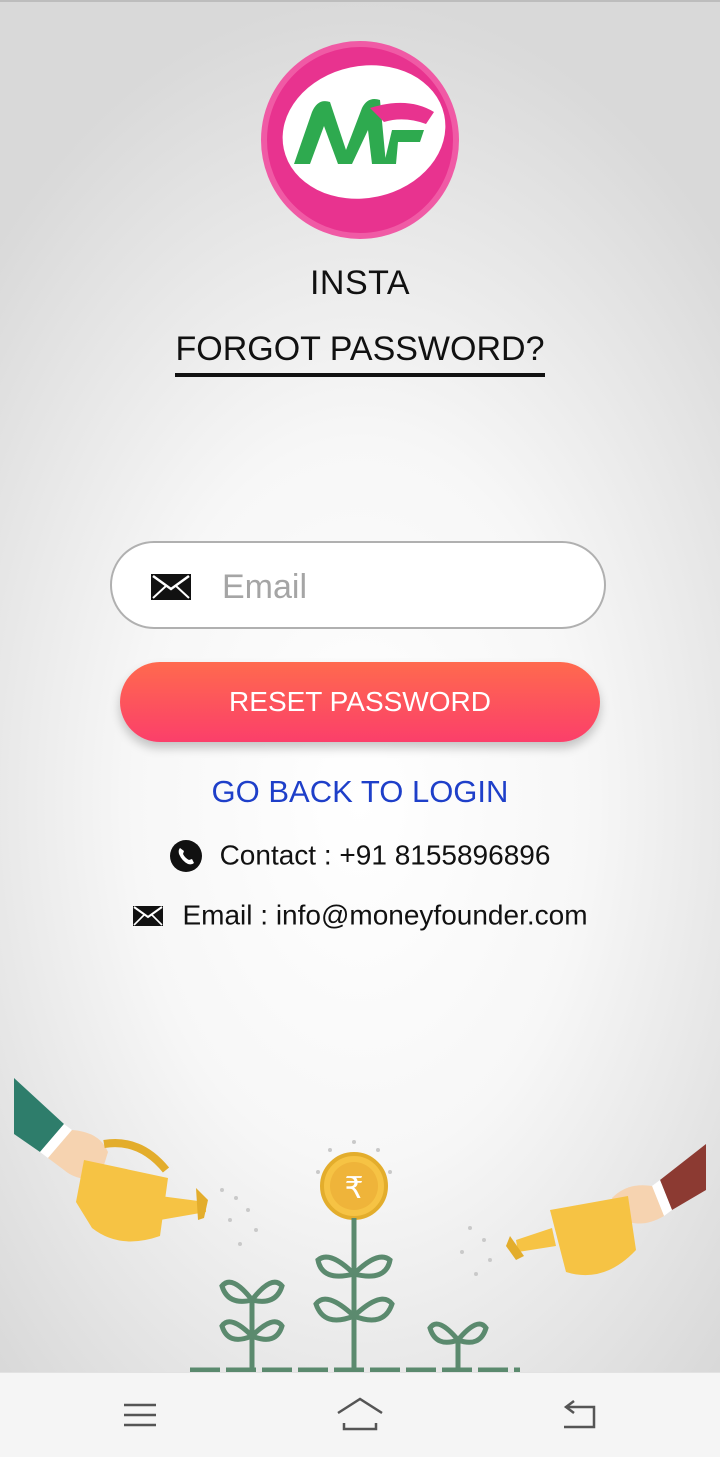 The width and height of the screenshot is (720, 1457). What do you see at coordinates (606, 1210) in the screenshot?
I see `right-watering-can` at bounding box center [606, 1210].